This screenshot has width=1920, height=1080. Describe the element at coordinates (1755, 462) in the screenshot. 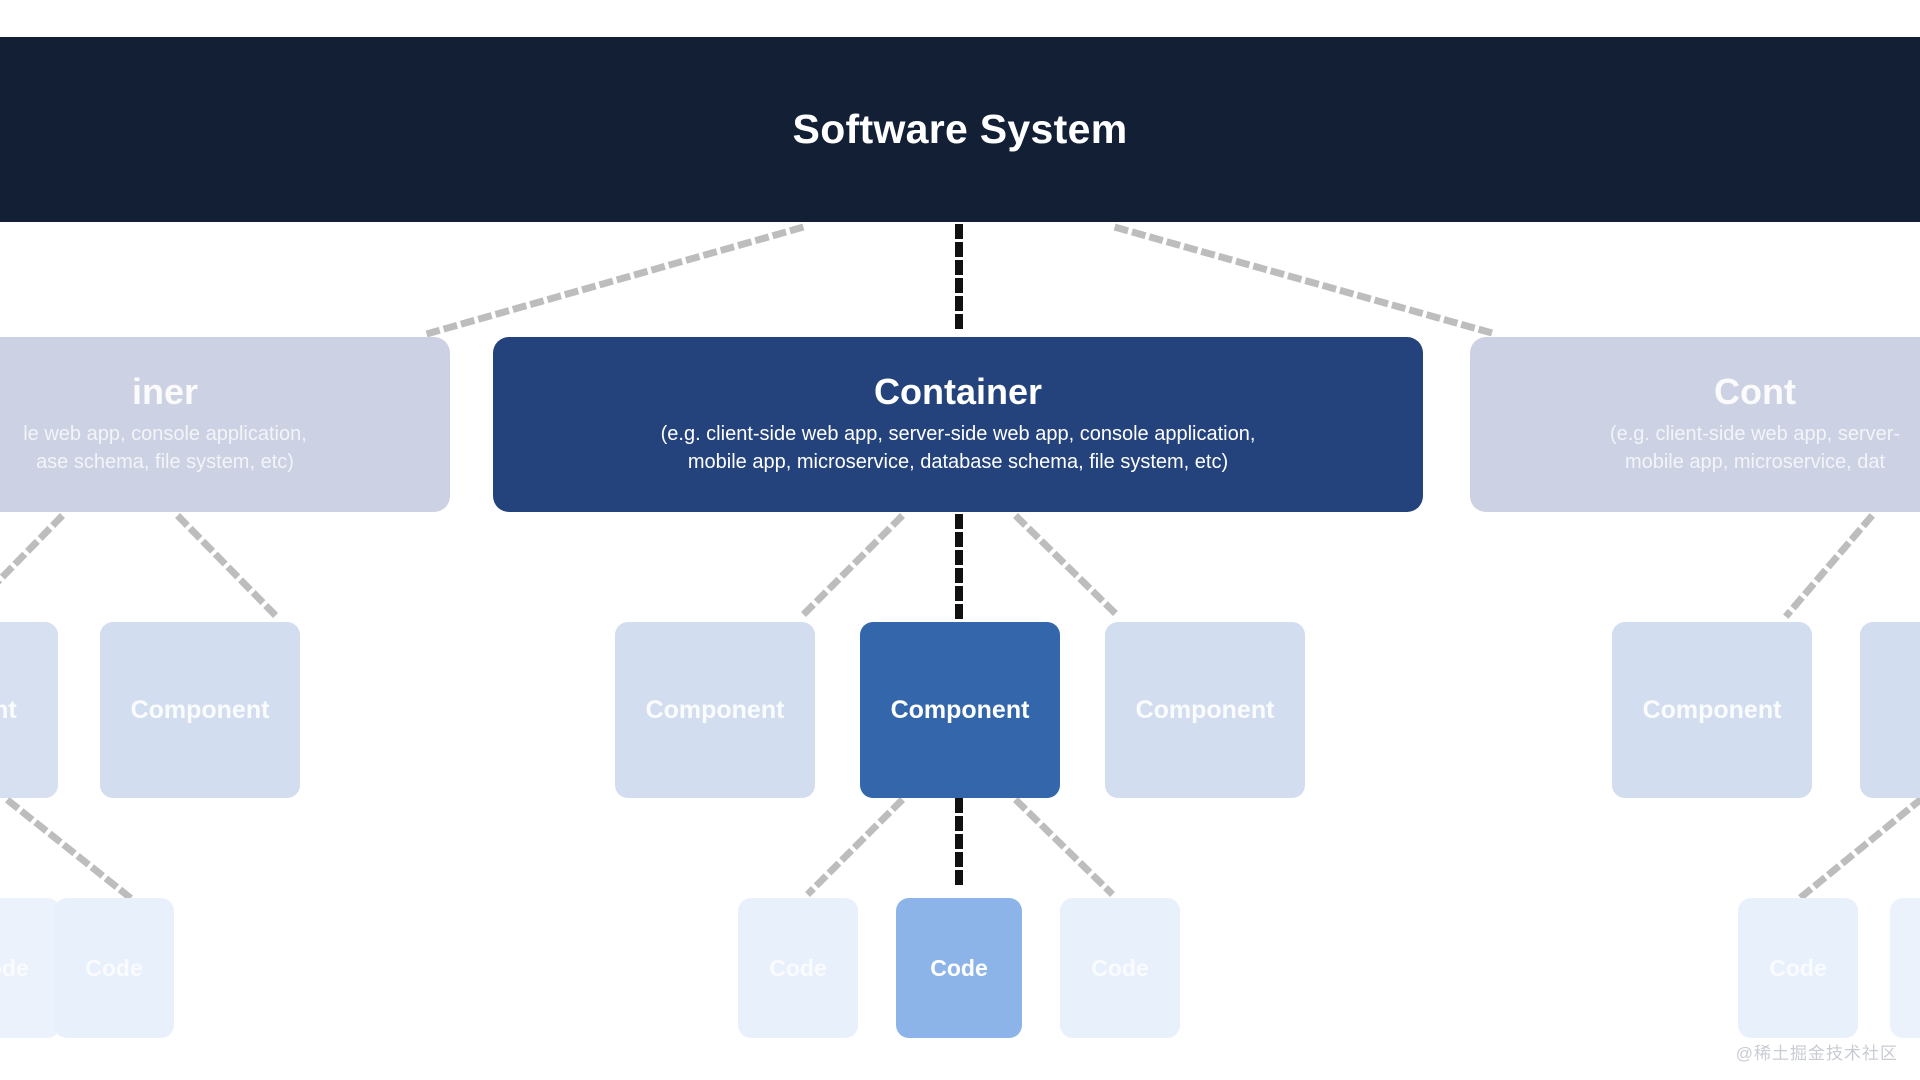

I see `container-right-subtitle-line-2: mobile app, microservice, dat` at that location.